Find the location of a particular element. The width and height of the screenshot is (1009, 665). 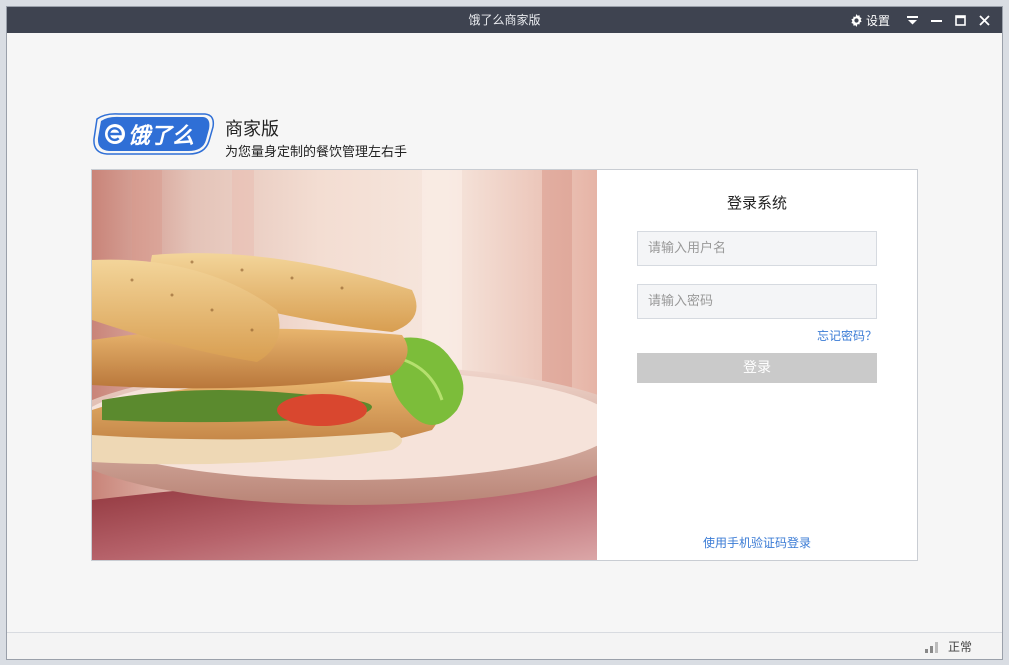

connection-status: 正常 is located at coordinates (948, 646).